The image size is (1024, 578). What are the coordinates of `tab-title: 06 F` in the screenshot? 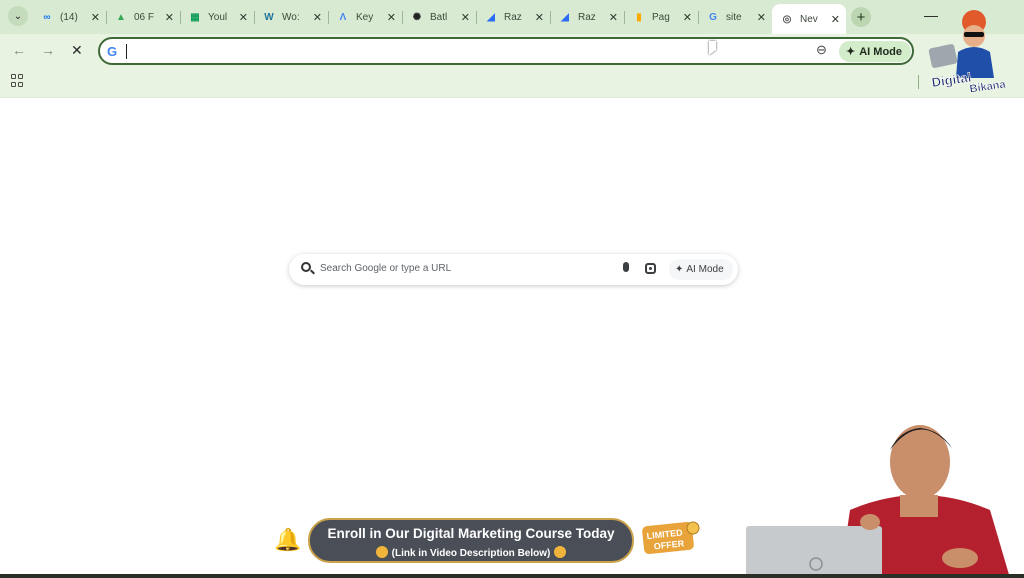 It's located at (144, 17).